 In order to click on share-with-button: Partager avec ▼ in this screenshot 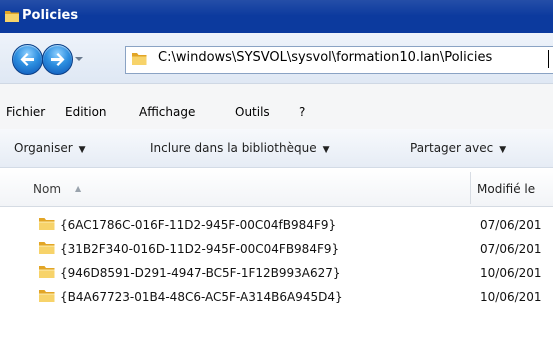, I will do `click(458, 148)`.